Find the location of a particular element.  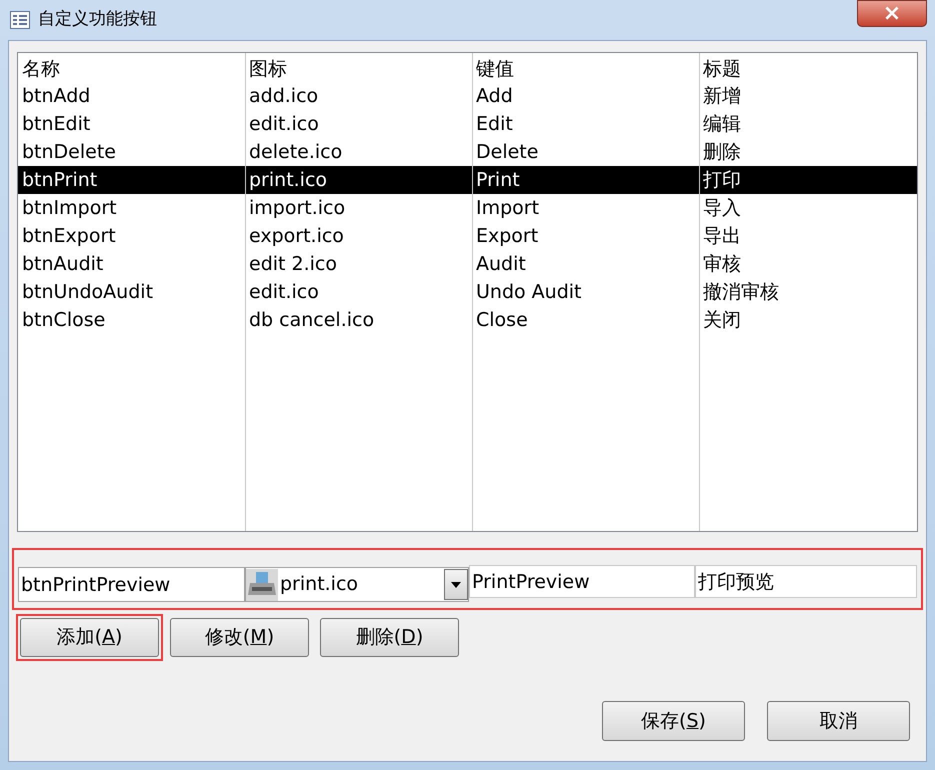

table-cell: add.ico is located at coordinates (358, 96).